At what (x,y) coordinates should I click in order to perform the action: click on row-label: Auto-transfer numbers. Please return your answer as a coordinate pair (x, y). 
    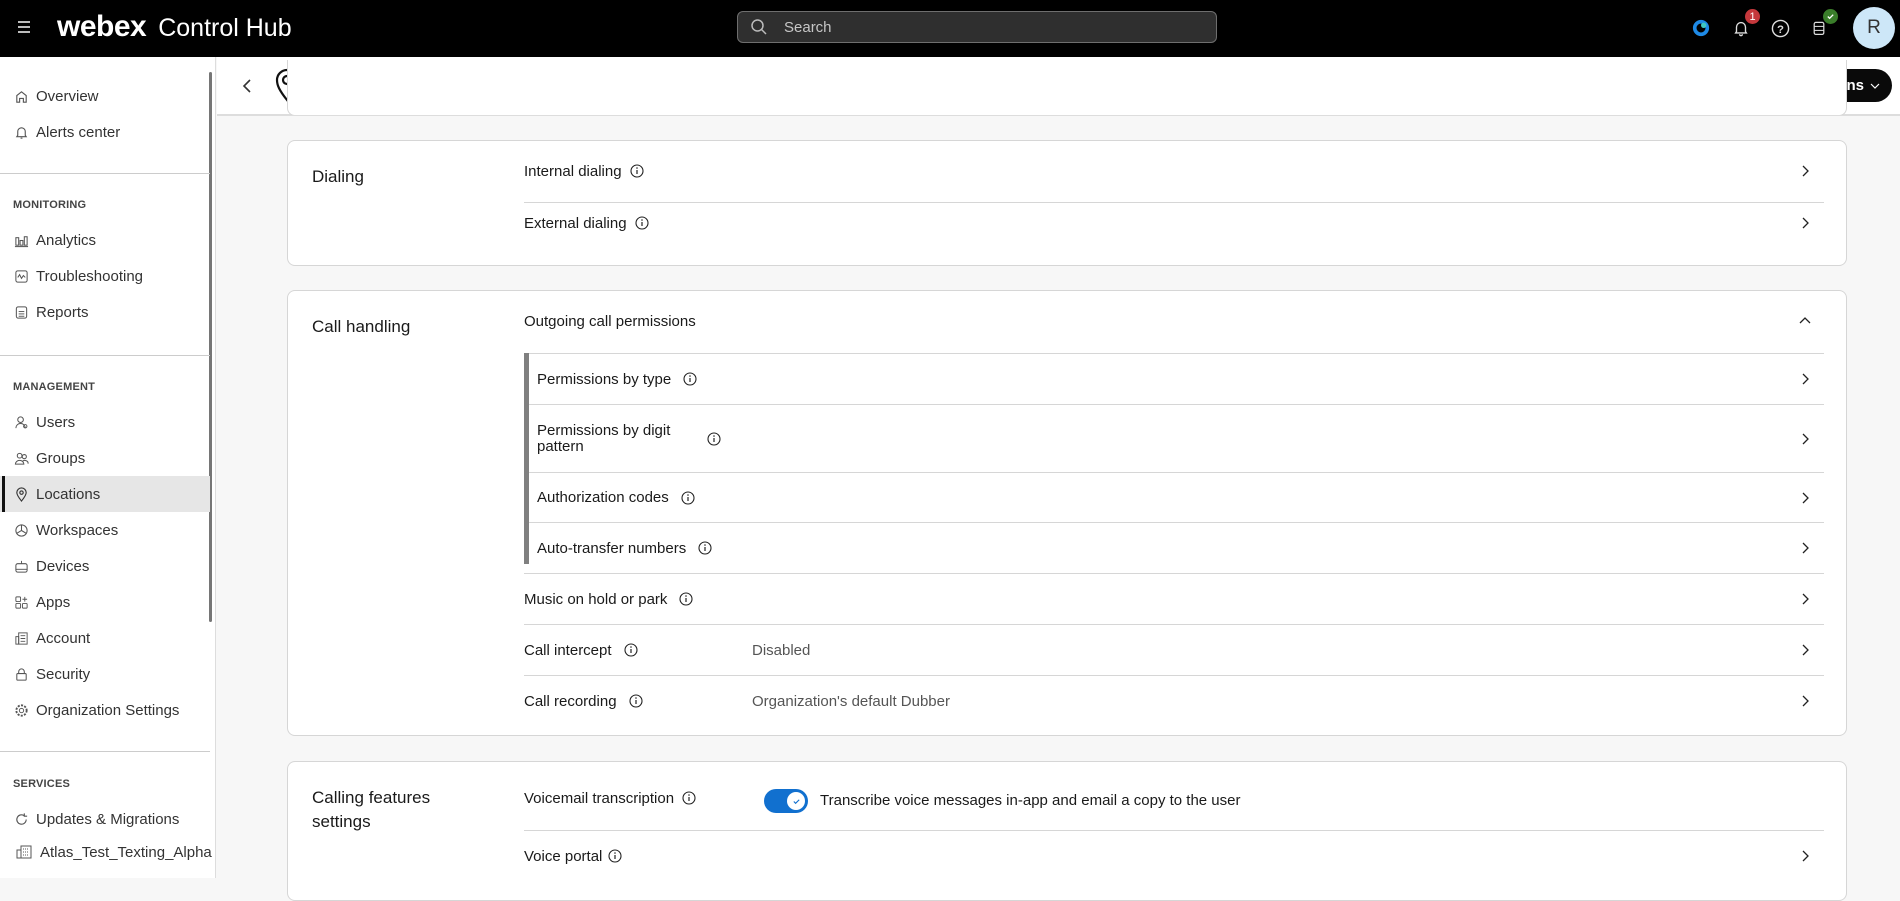
    Looking at the image, I should click on (612, 548).